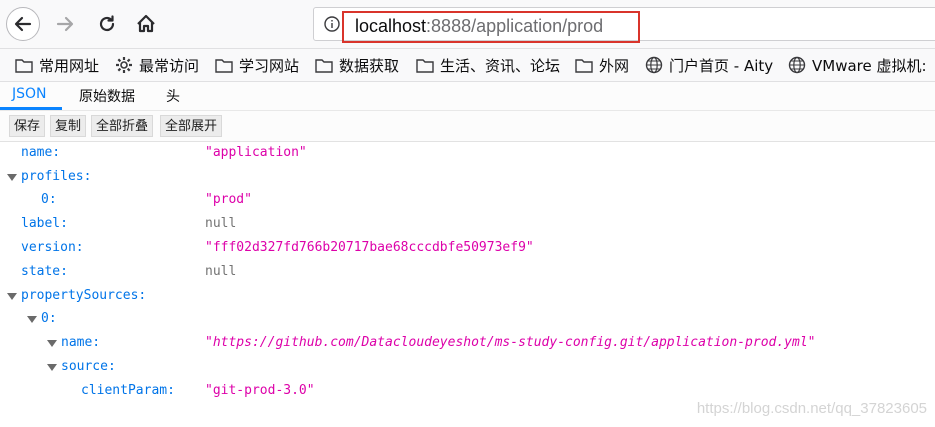 This screenshot has width=935, height=427. What do you see at coordinates (124, 65) in the screenshot?
I see `gear-icon` at bounding box center [124, 65].